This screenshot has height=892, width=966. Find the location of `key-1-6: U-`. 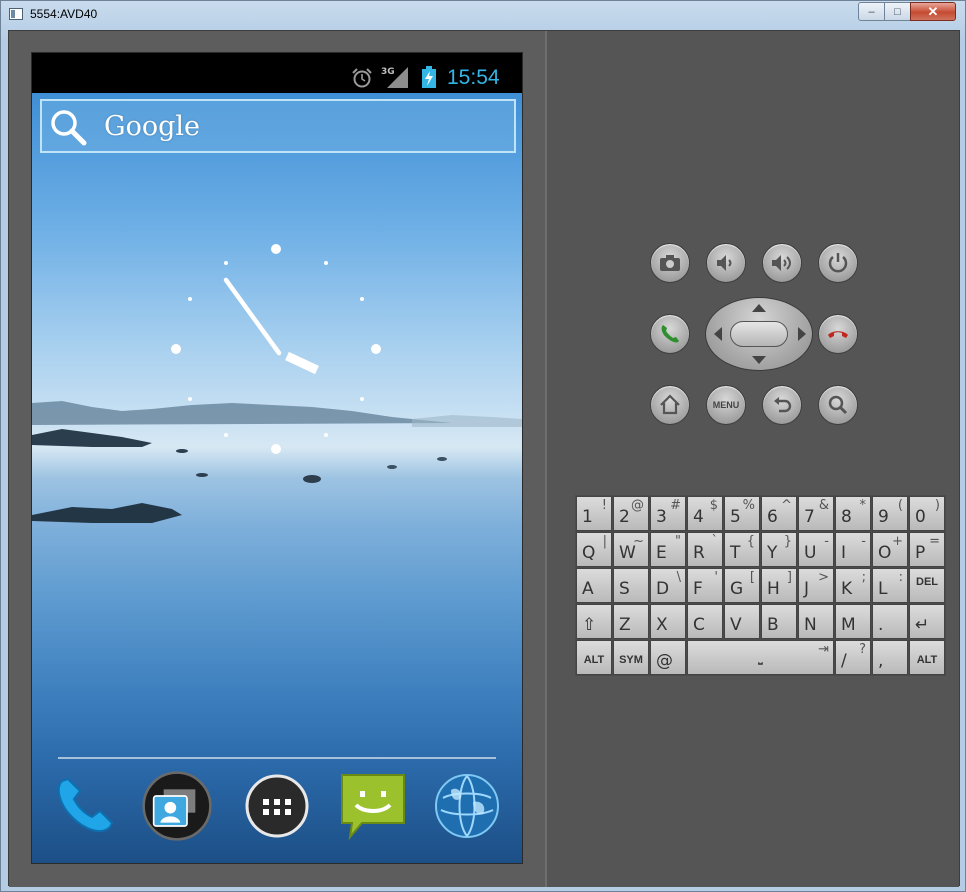

key-1-6: U- is located at coordinates (816, 549).